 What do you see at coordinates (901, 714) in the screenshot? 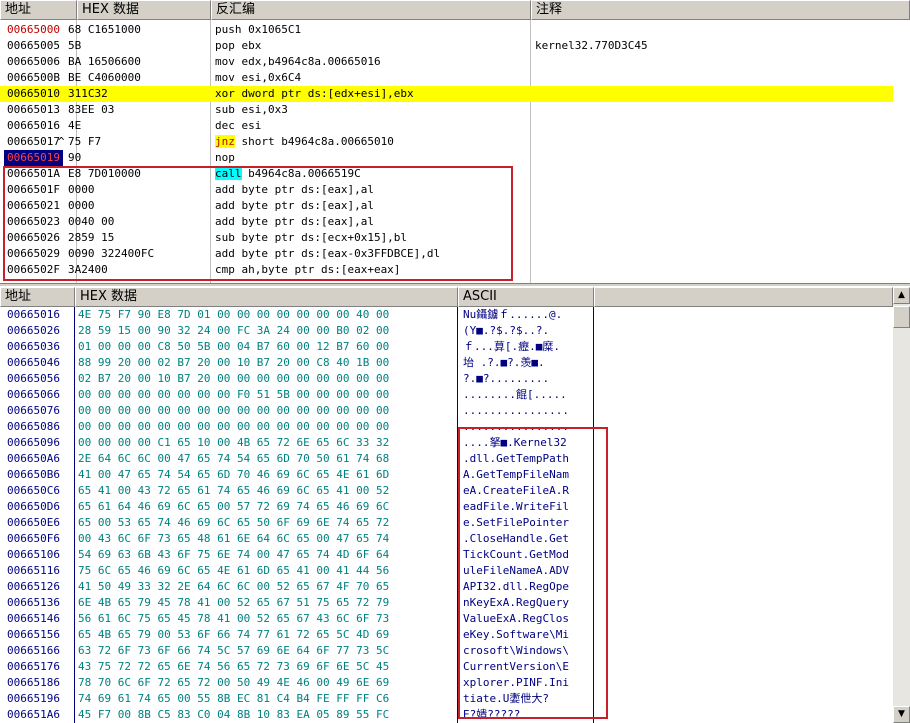
I see `scroll-down-icon: ▼` at bounding box center [901, 714].